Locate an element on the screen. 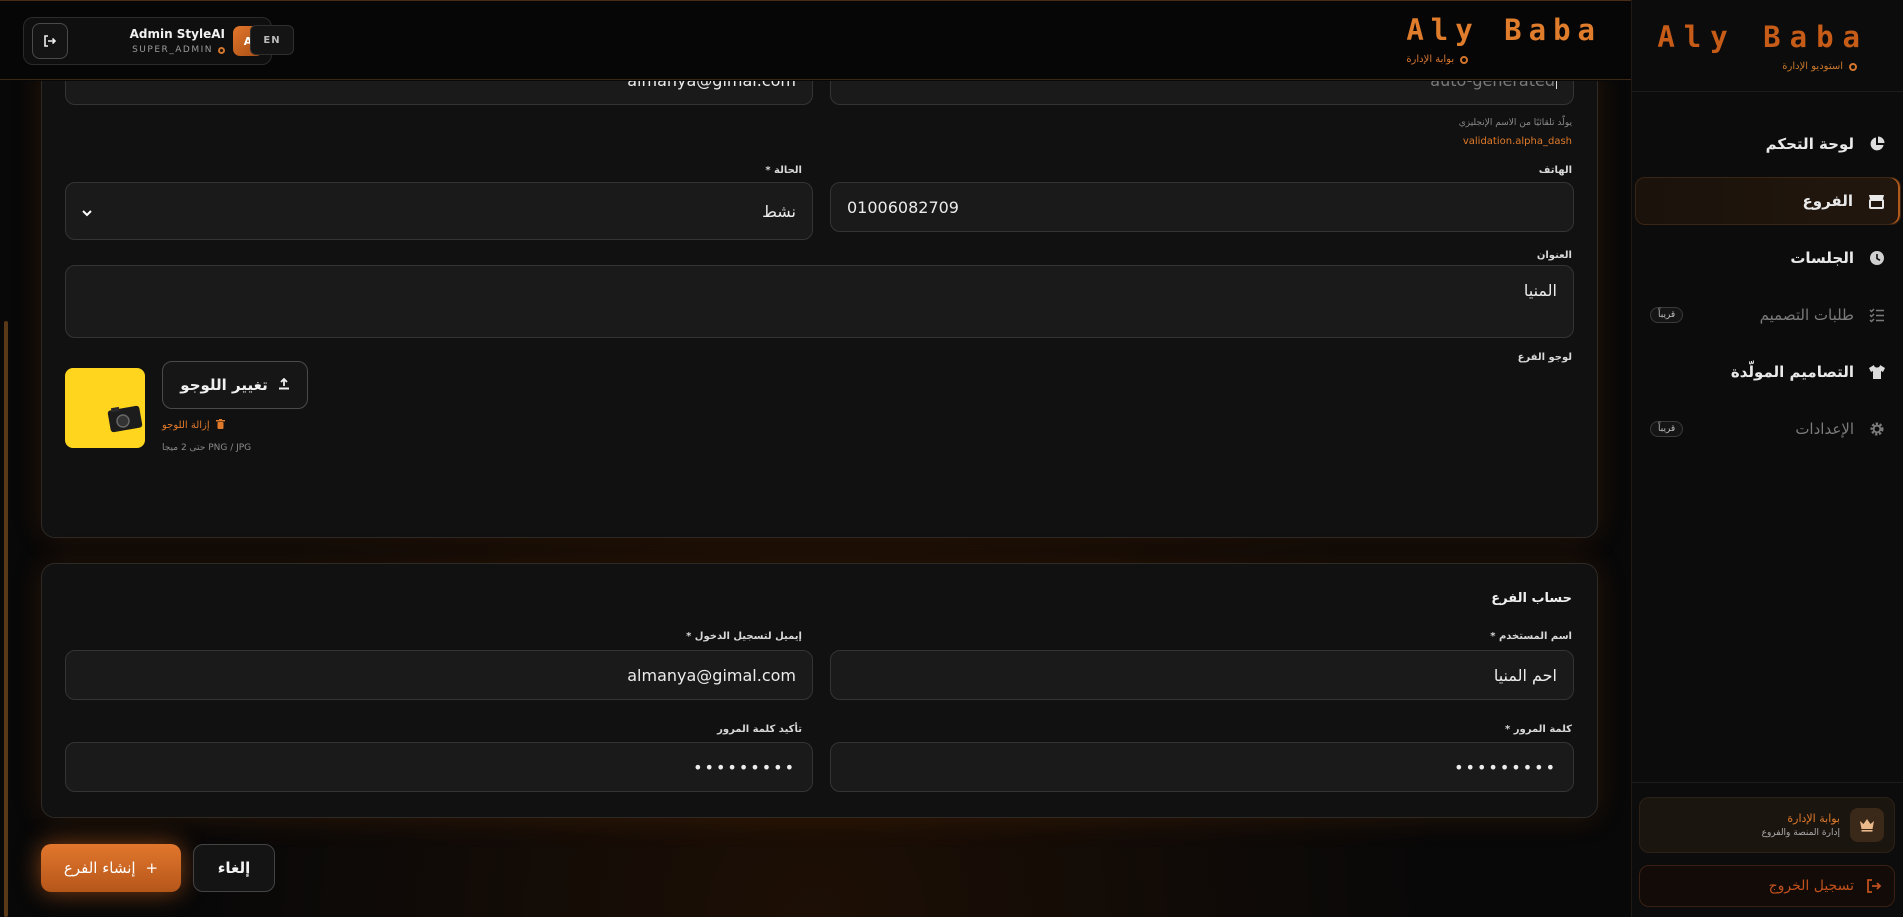 The height and width of the screenshot is (917, 1903). user-role: SUPER_ADMIN is located at coordinates (146, 50).